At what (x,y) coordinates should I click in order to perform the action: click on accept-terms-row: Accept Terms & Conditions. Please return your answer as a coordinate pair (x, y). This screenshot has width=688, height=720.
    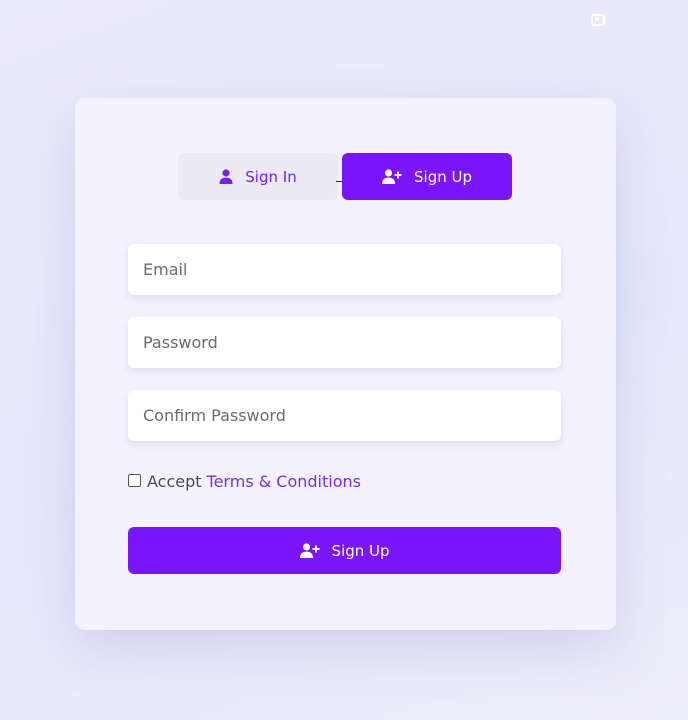
    Looking at the image, I should click on (244, 481).